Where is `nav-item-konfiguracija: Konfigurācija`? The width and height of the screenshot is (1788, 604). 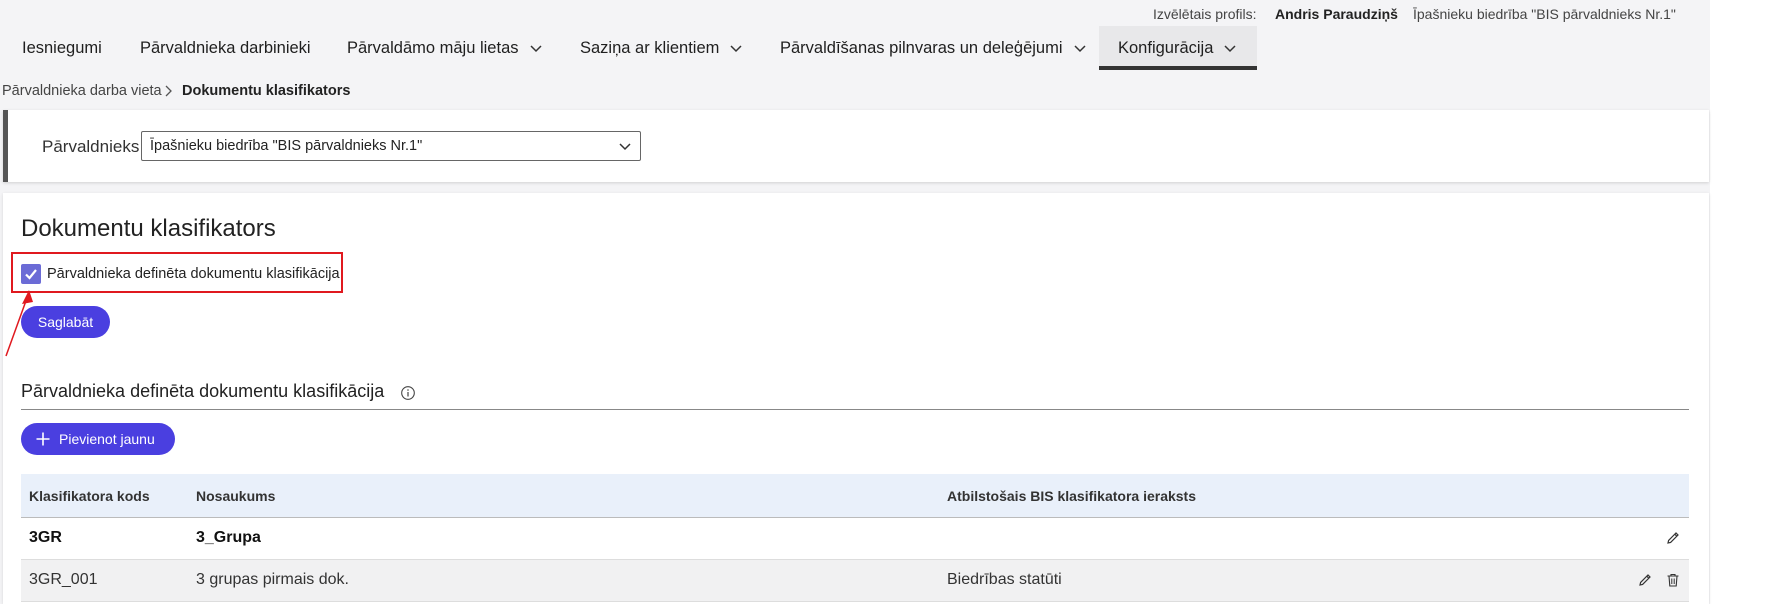 nav-item-konfiguracija: Konfigurācija is located at coordinates (1178, 48).